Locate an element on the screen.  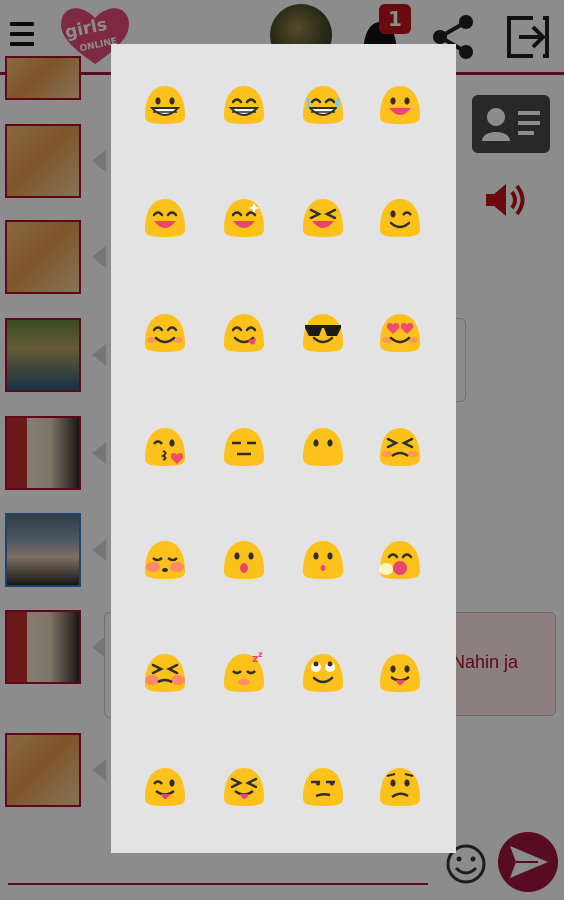
emoji-yum-tongue-icon is located at coordinates (244, 332).